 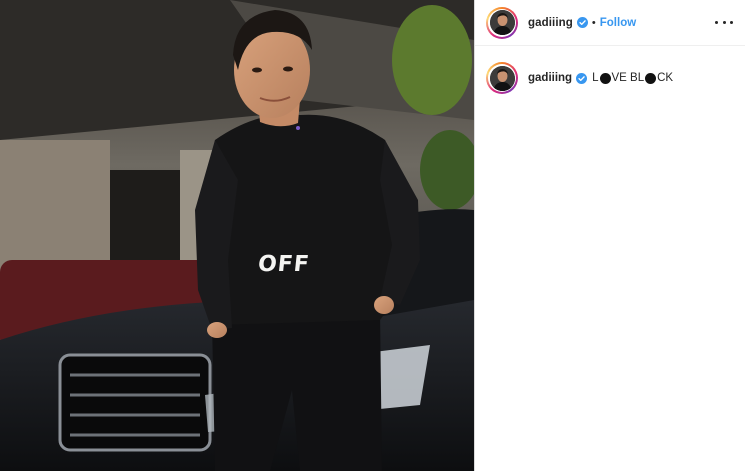 I want to click on caption-username: gadiiing, so click(x=550, y=78).